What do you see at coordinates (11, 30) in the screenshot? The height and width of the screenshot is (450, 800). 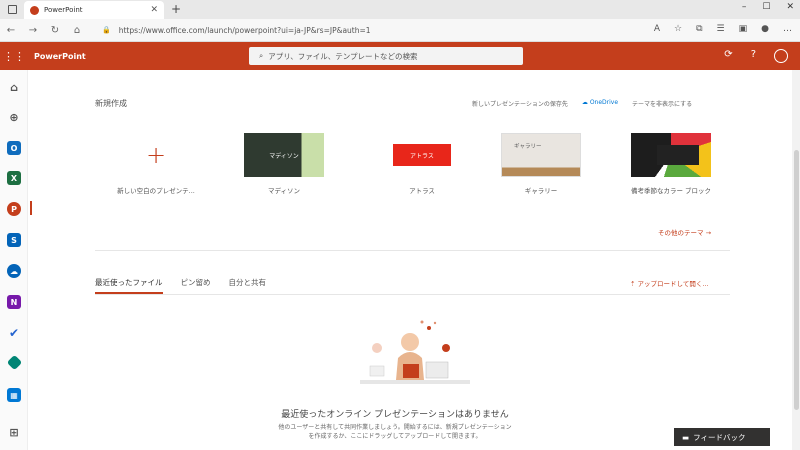 I see `back-icon: ←` at bounding box center [11, 30].